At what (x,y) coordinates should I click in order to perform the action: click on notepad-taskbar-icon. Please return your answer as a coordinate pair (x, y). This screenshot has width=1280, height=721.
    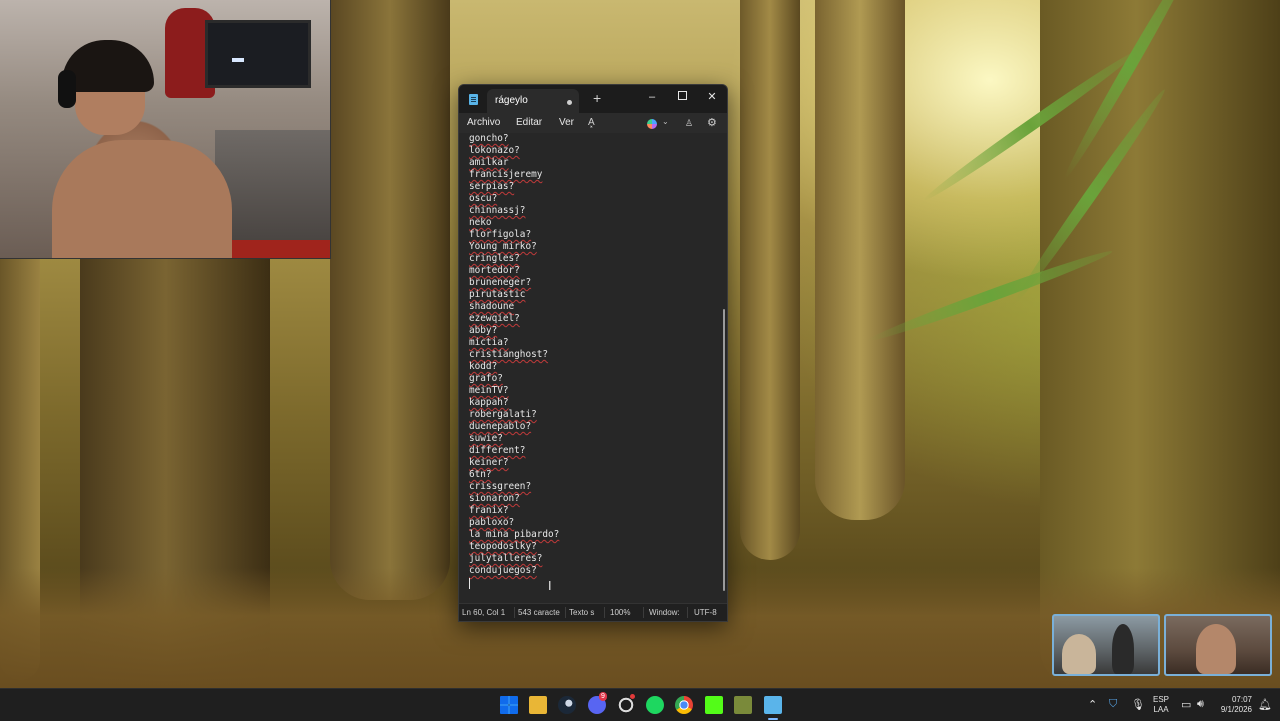
    Looking at the image, I should click on (773, 705).